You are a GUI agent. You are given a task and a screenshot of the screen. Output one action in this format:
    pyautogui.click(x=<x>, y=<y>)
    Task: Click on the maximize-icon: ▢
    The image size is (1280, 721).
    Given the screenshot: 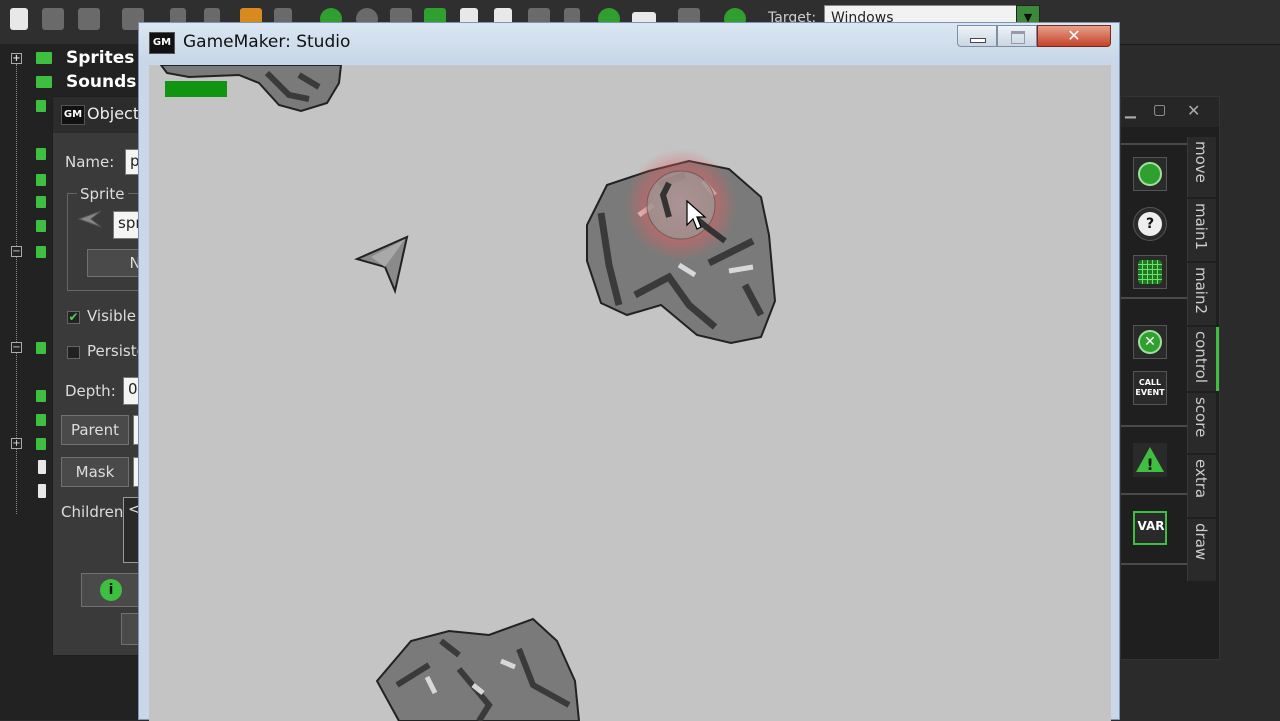 What is the action you would take?
    pyautogui.click(x=1159, y=110)
    